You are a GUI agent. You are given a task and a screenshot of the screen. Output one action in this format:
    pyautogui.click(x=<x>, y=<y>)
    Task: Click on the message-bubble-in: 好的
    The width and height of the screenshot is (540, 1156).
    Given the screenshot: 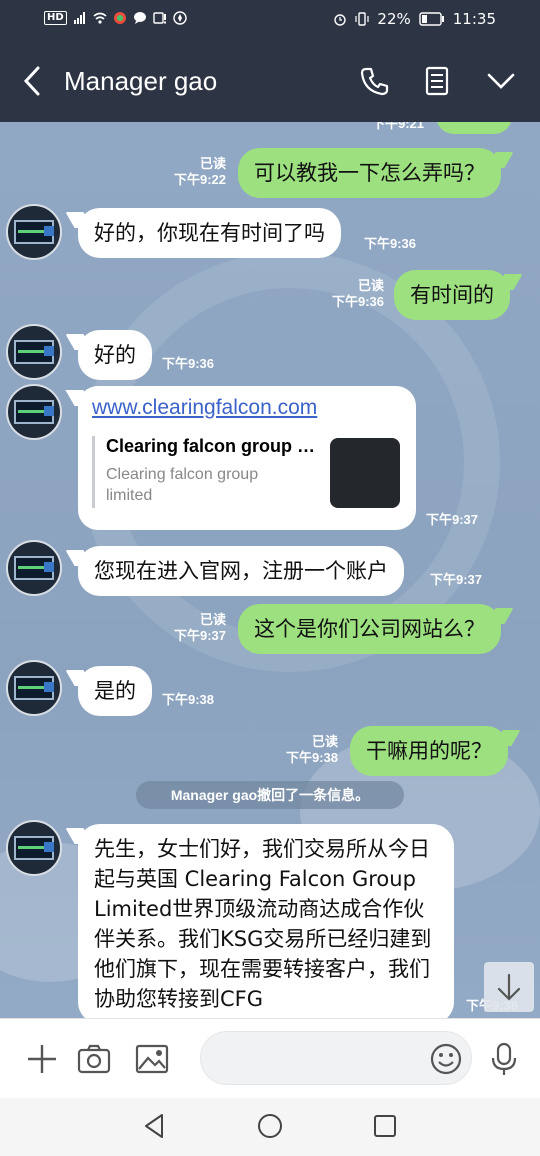 What is the action you would take?
    pyautogui.click(x=115, y=355)
    